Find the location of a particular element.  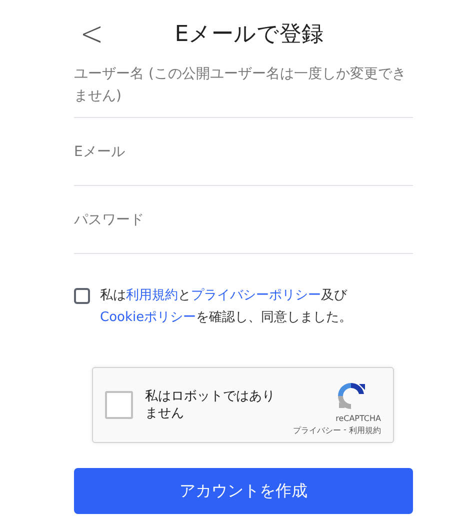

policy-link: 利用規約 is located at coordinates (152, 295).